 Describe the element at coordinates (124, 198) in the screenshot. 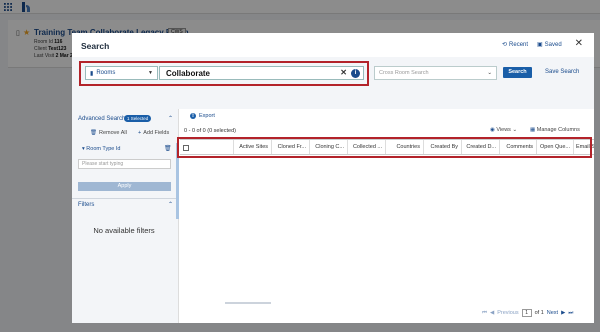

I see `divider` at that location.